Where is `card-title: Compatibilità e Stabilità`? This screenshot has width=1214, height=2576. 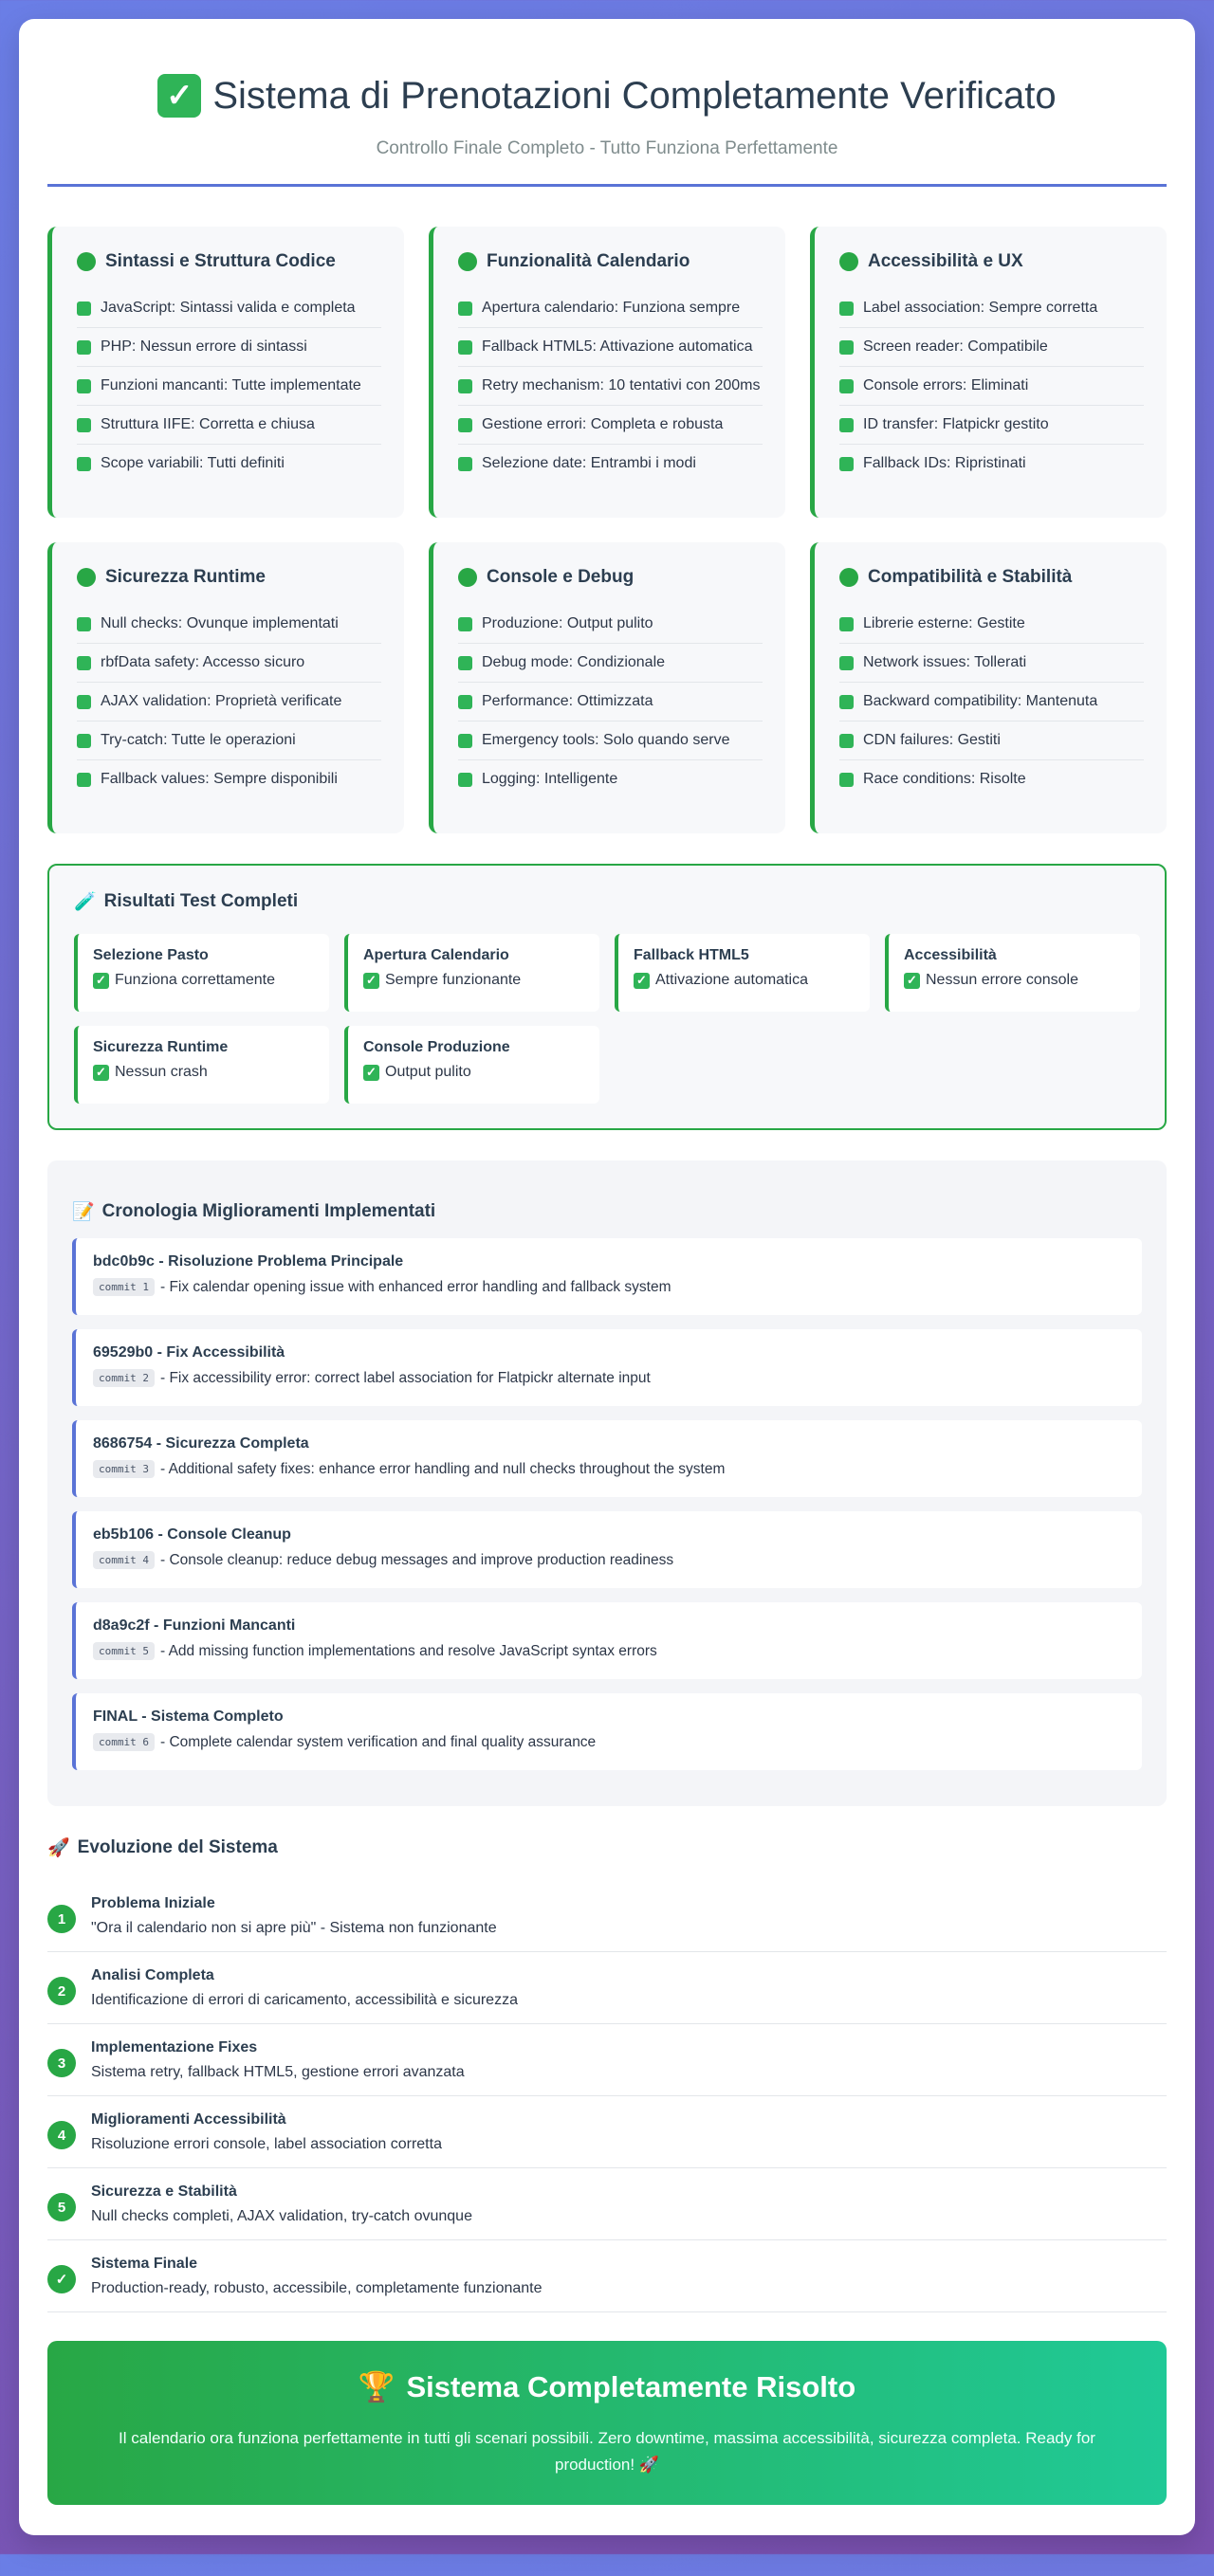
card-title: Compatibilità e Stabilità is located at coordinates (991, 577).